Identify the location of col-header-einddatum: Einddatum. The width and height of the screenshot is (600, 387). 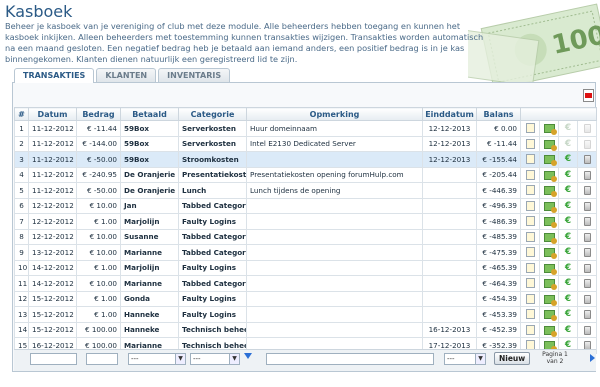
(449, 114).